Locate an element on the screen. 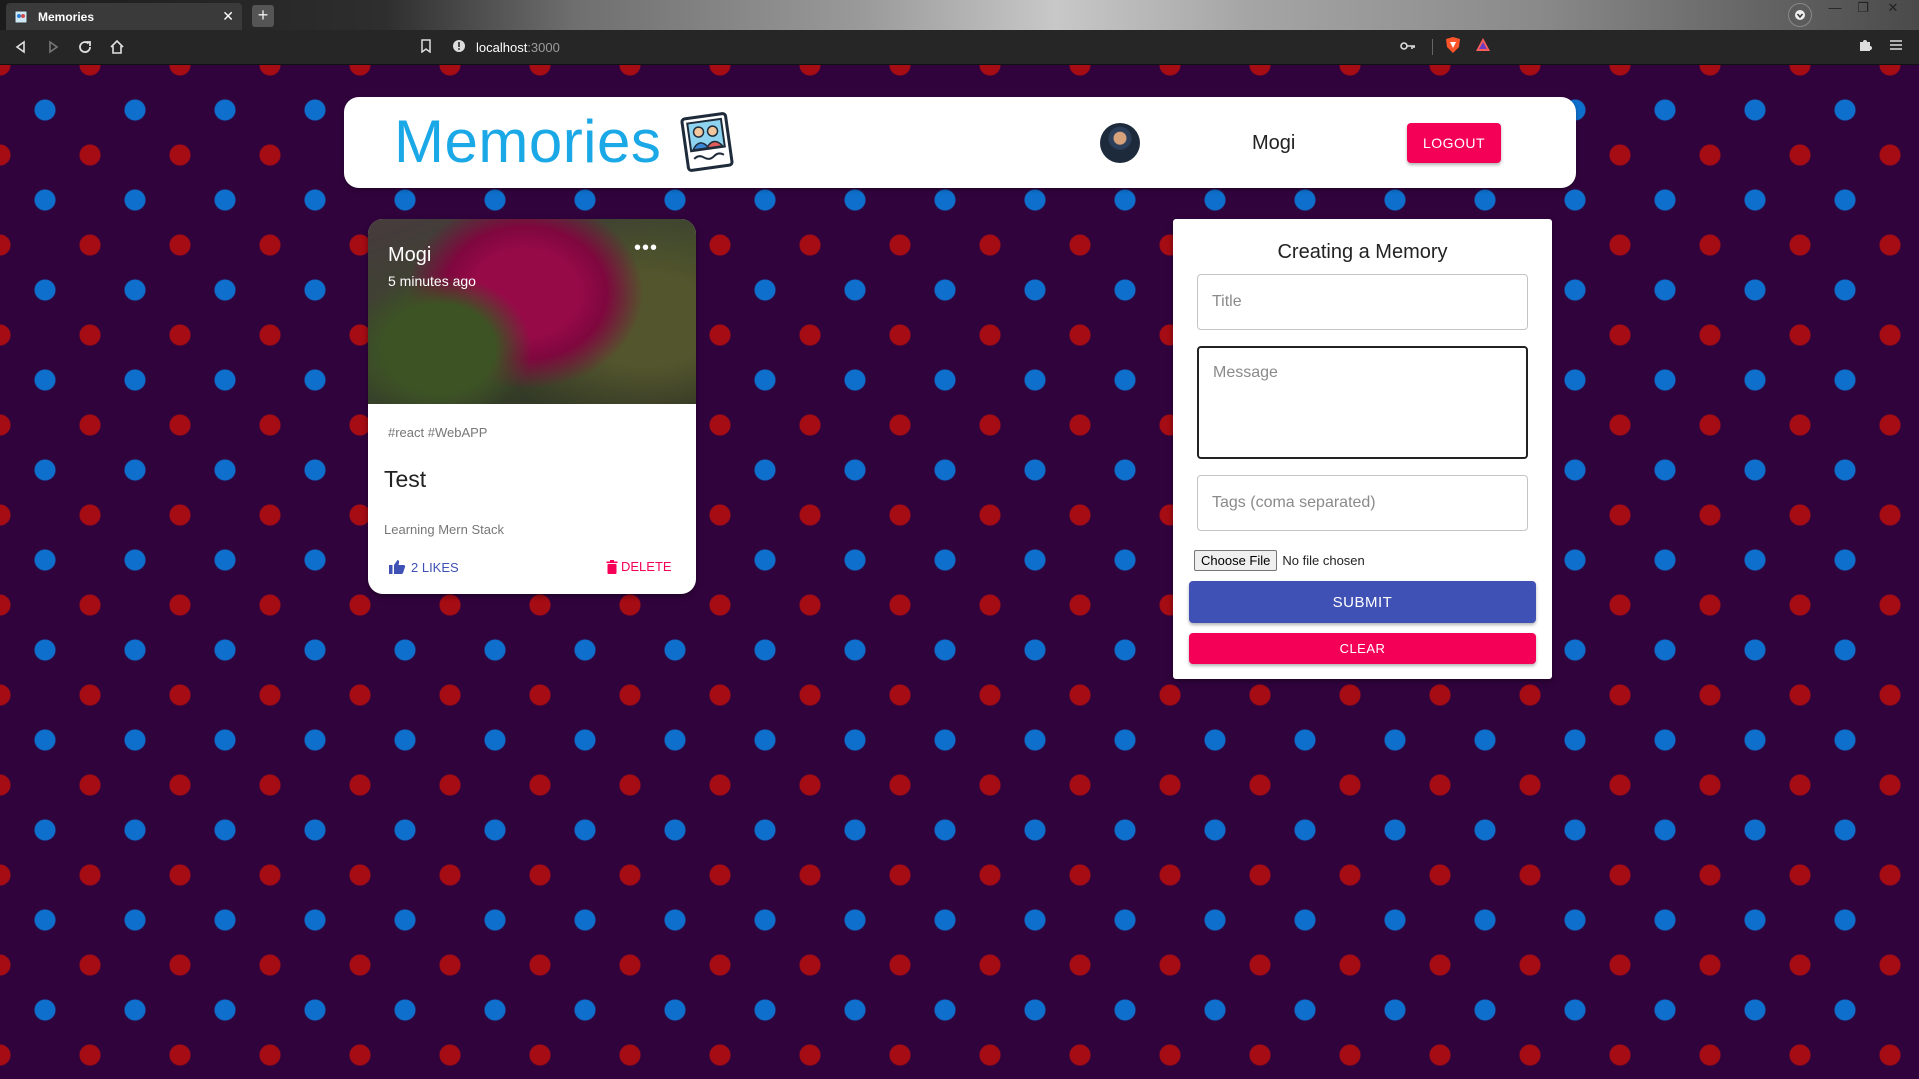  like-button: 2 LIKES is located at coordinates (423, 567).